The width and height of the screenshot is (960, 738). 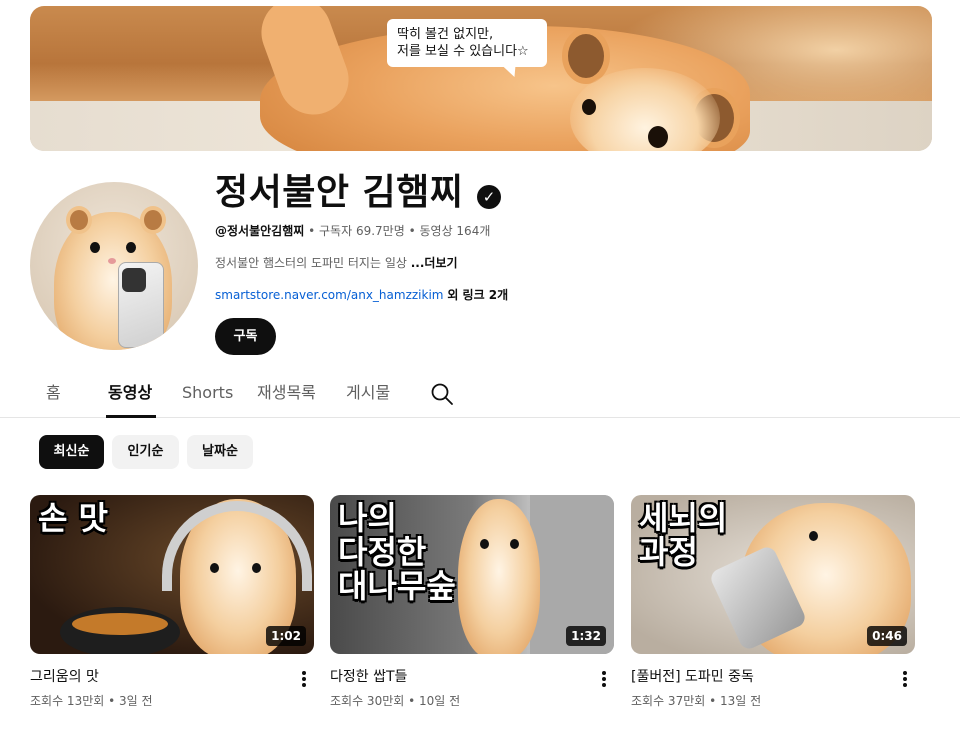 What do you see at coordinates (368, 393) in the screenshot?
I see `tab-posts: 게시물` at bounding box center [368, 393].